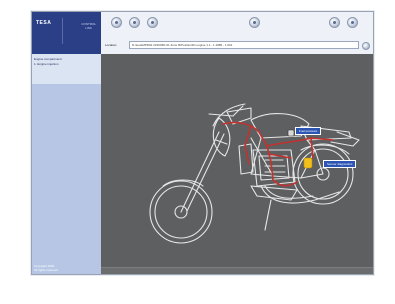 The height and width of the screenshot is (304, 395). Describe the element at coordinates (254, 22) in the screenshot. I see `tools-icon` at that location.